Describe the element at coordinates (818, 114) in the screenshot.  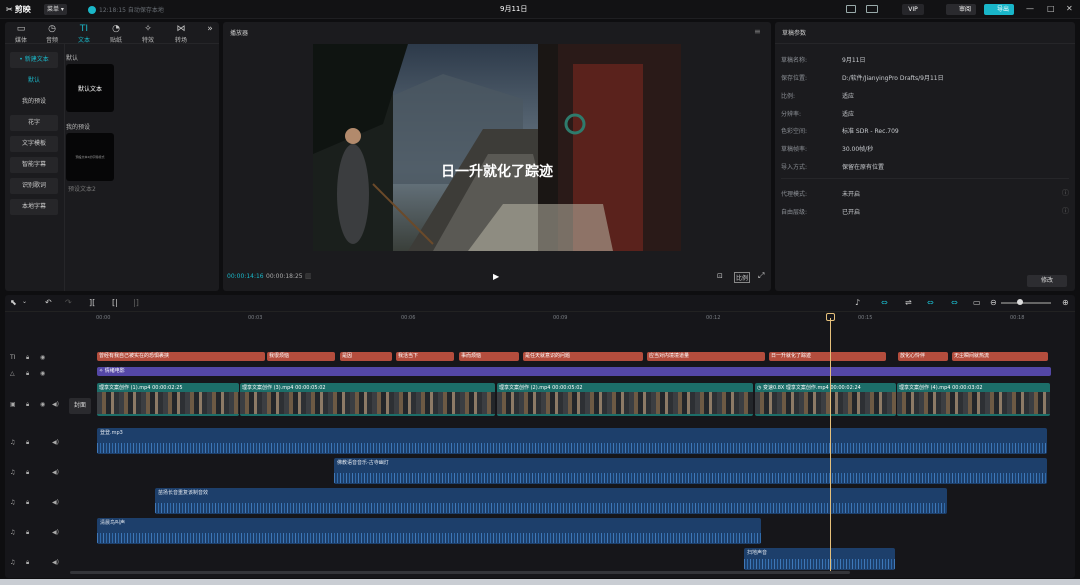
I see `param-row: 分辨率: 适应` at that location.